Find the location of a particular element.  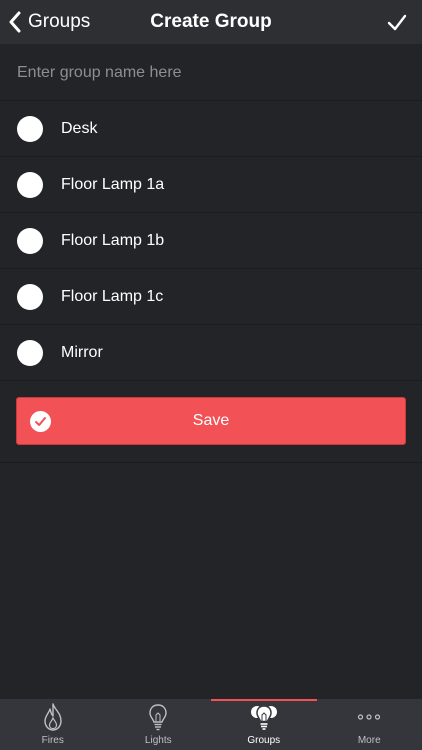

save-section: Save is located at coordinates (211, 422).